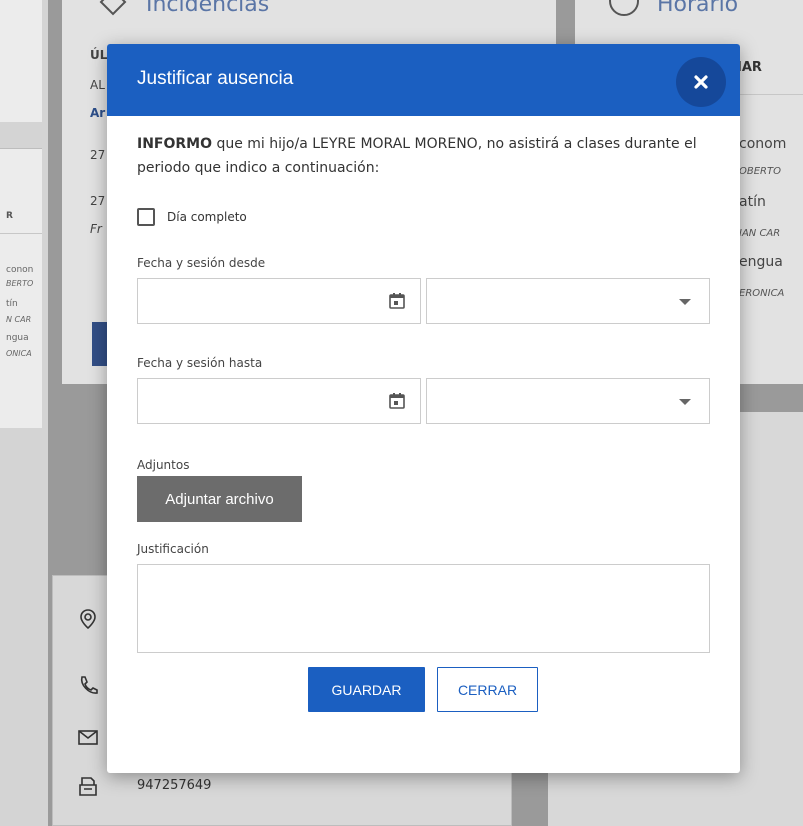  I want to click on left-schedule-item: conon, so click(20, 270).